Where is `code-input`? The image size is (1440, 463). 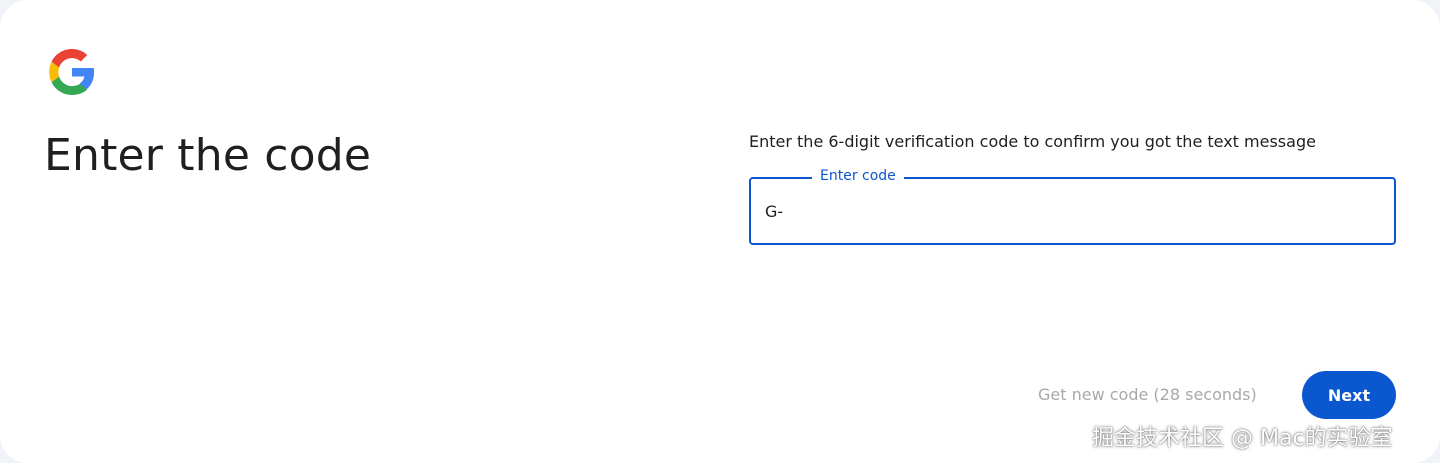
code-input is located at coordinates (1065, 211).